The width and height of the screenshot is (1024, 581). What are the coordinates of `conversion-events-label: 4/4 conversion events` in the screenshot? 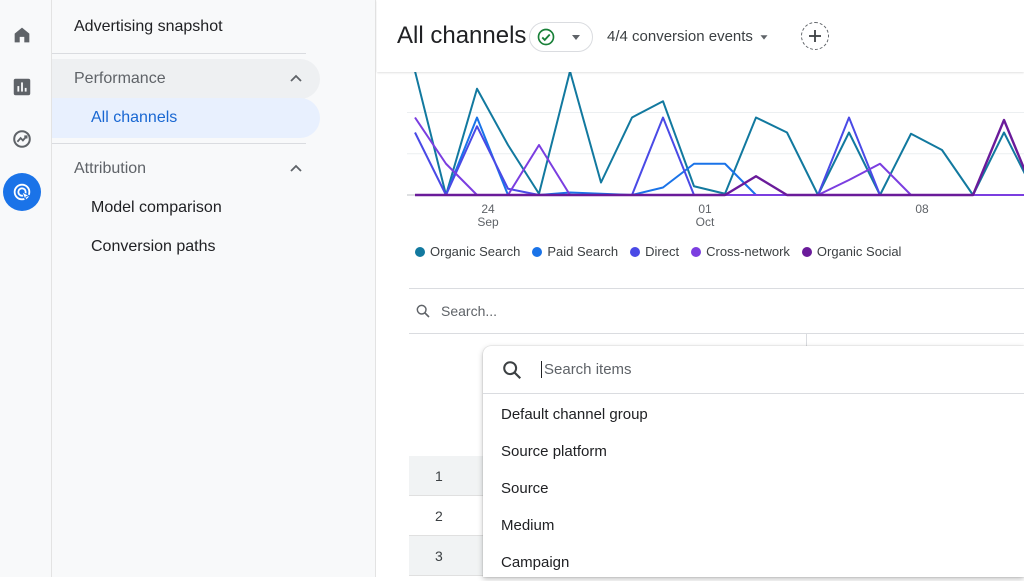 It's located at (680, 36).